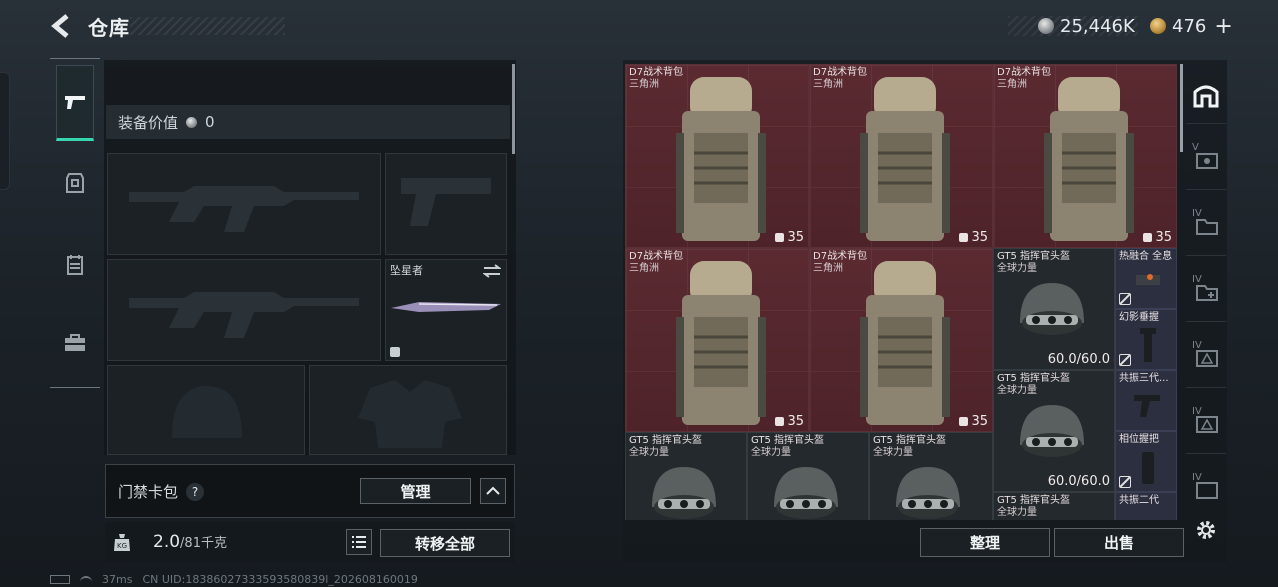 The width and height of the screenshot is (1278, 587). What do you see at coordinates (1223, 26) in the screenshot?
I see `gold-add-button: +` at bounding box center [1223, 26].